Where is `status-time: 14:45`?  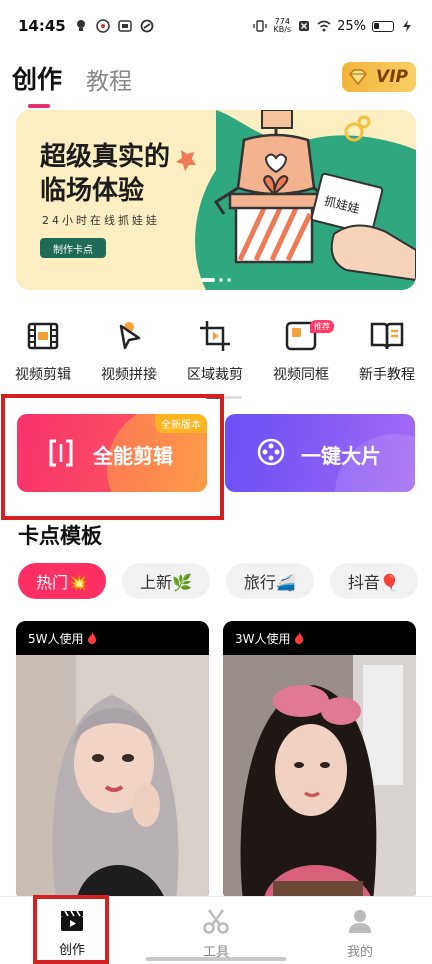
status-time: 14:45 is located at coordinates (42, 26).